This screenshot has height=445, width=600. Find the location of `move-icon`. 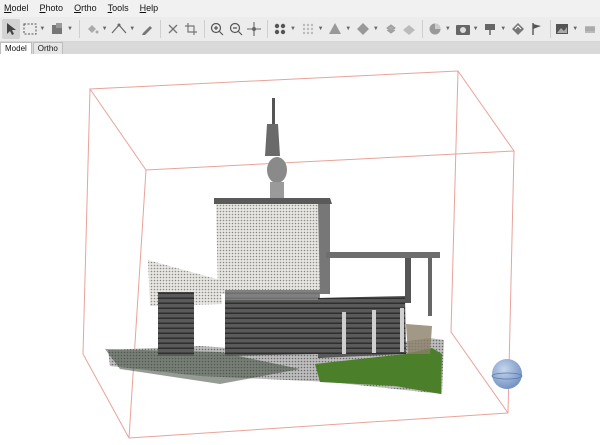

move-icon is located at coordinates (254, 29).